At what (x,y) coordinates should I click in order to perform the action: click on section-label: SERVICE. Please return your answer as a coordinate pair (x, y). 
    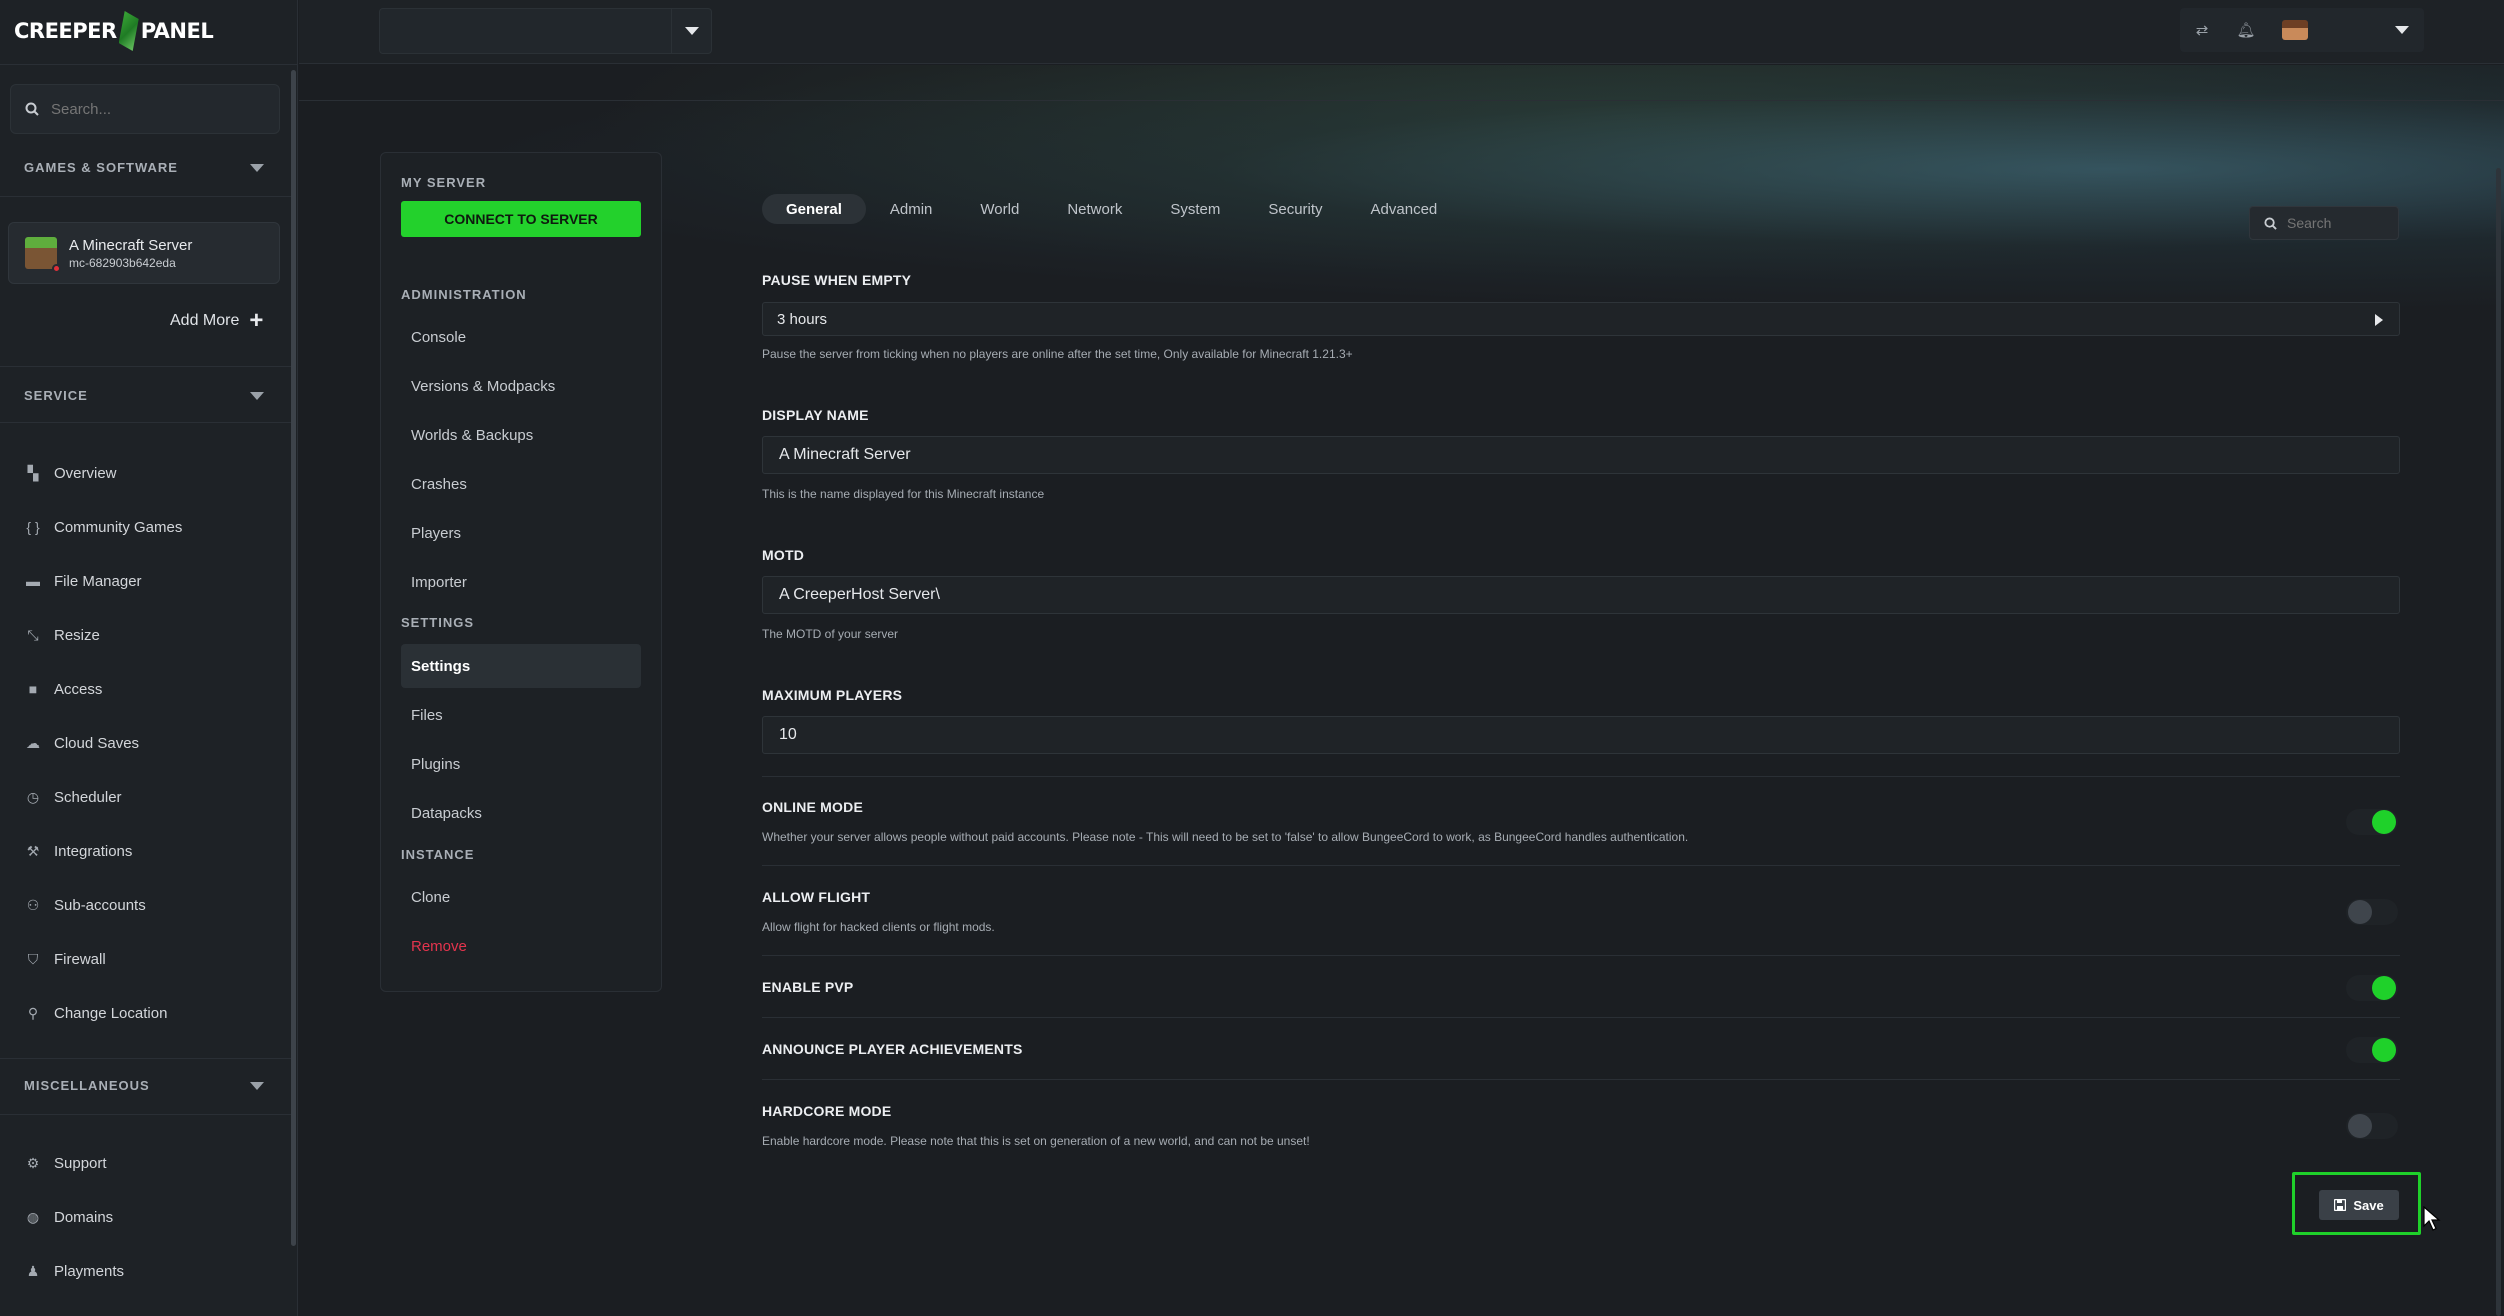
    Looking at the image, I should click on (56, 395).